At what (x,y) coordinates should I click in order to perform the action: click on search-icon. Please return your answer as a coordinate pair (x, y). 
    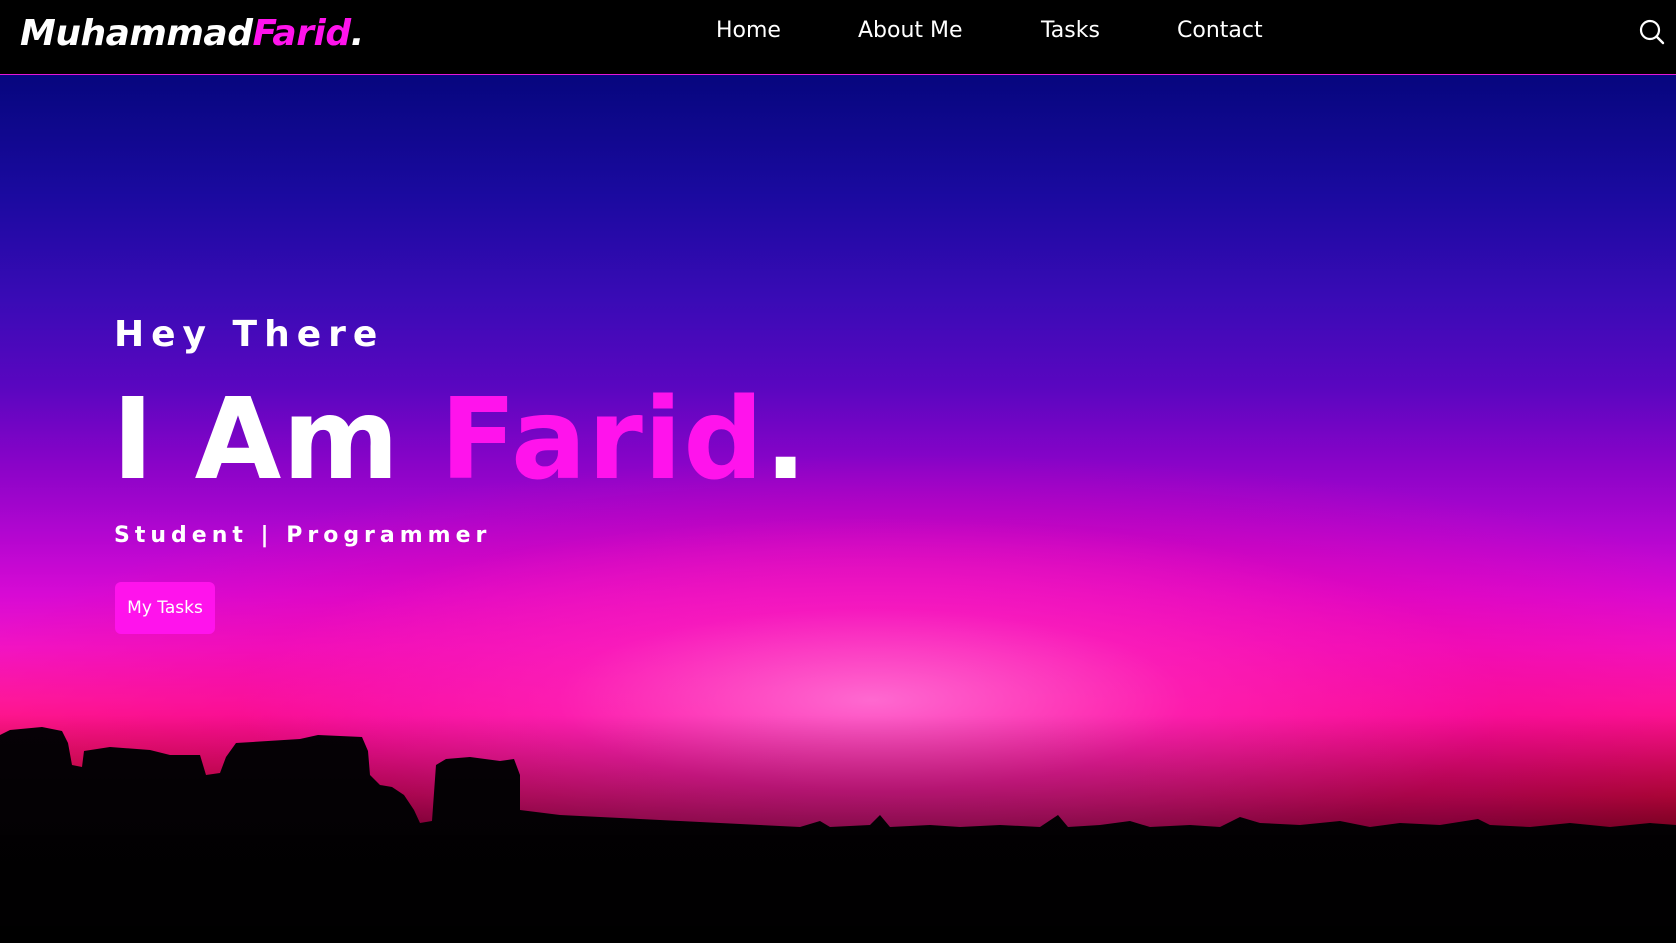
    Looking at the image, I should click on (1652, 32).